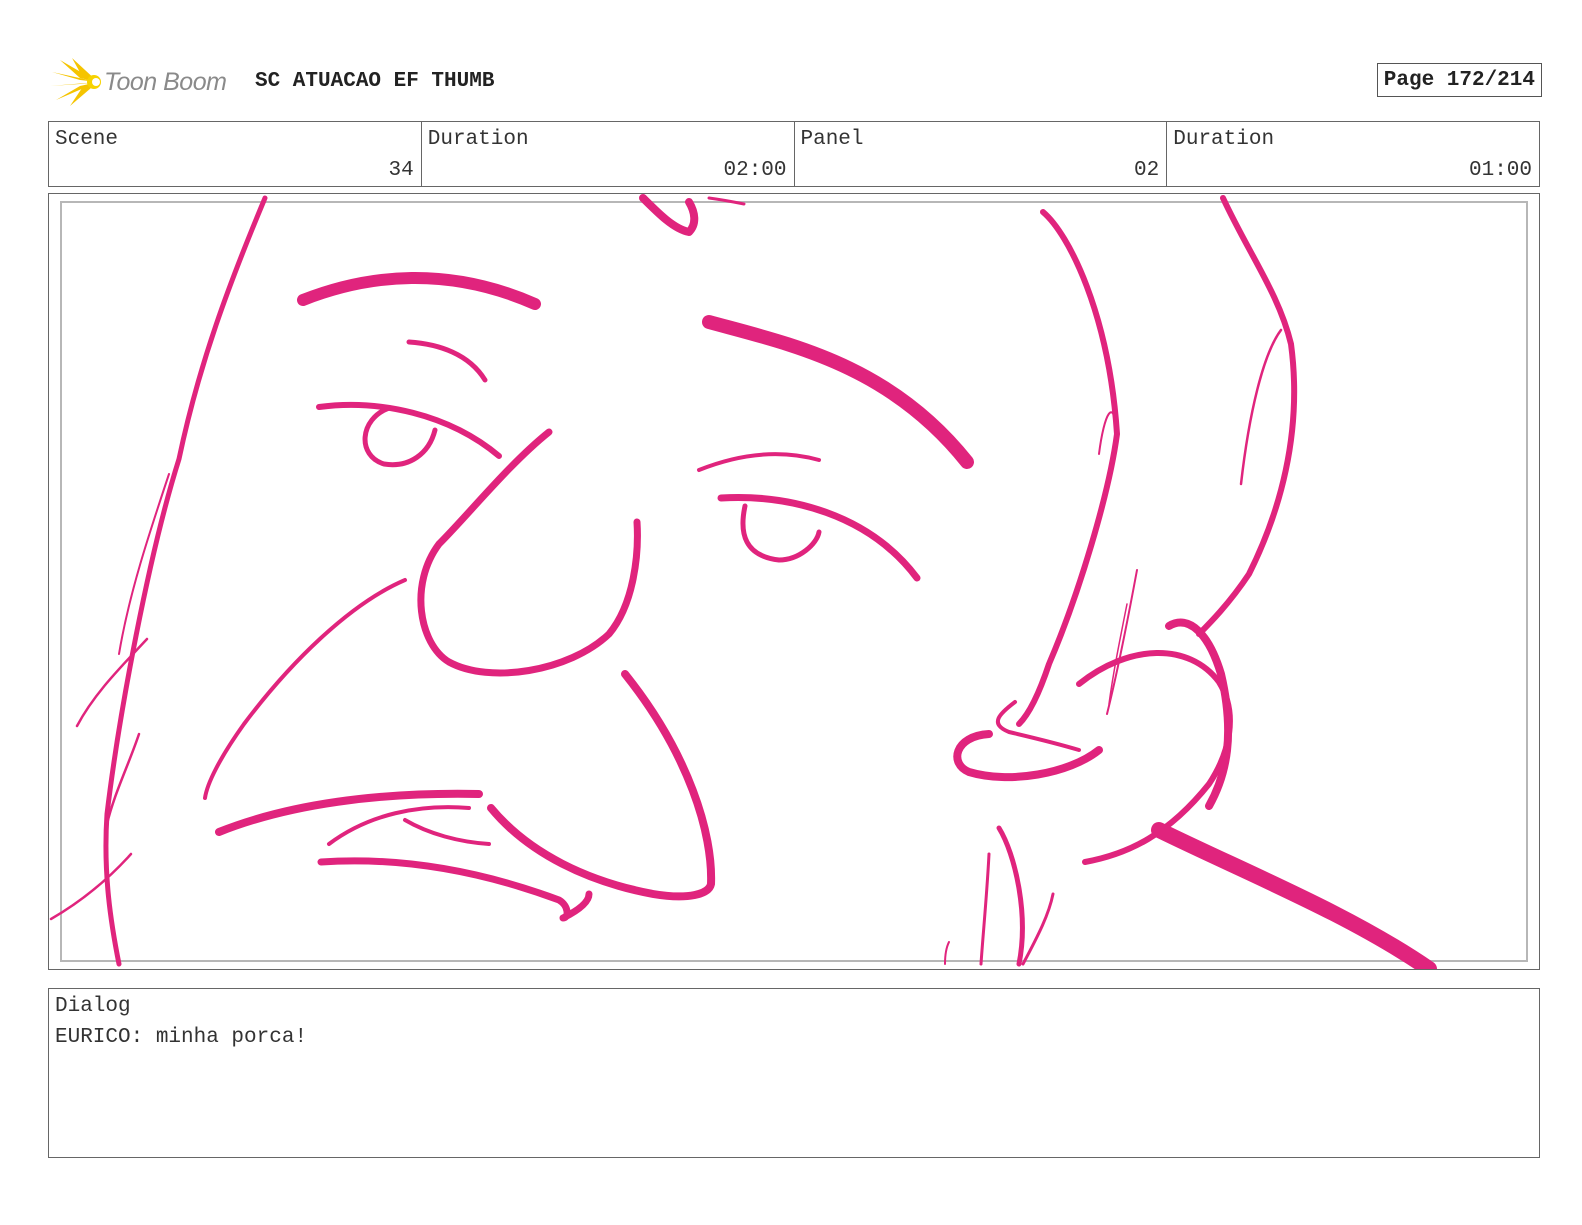 This screenshot has height=1225, width=1582. Describe the element at coordinates (1500, 170) in the screenshot. I see `panel-duration-value: 01:00` at that location.